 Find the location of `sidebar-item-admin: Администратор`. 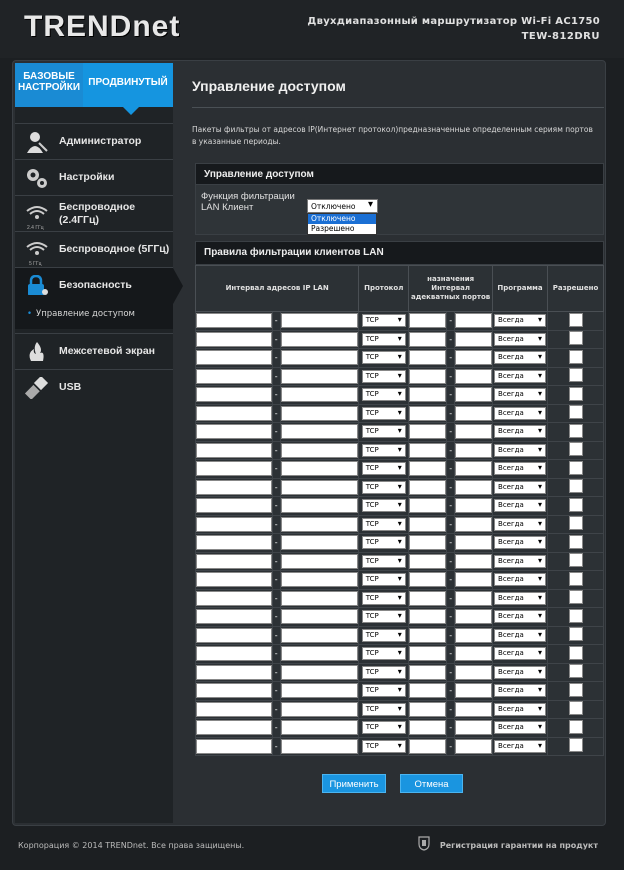

sidebar-item-admin: Администратор is located at coordinates (94, 141).